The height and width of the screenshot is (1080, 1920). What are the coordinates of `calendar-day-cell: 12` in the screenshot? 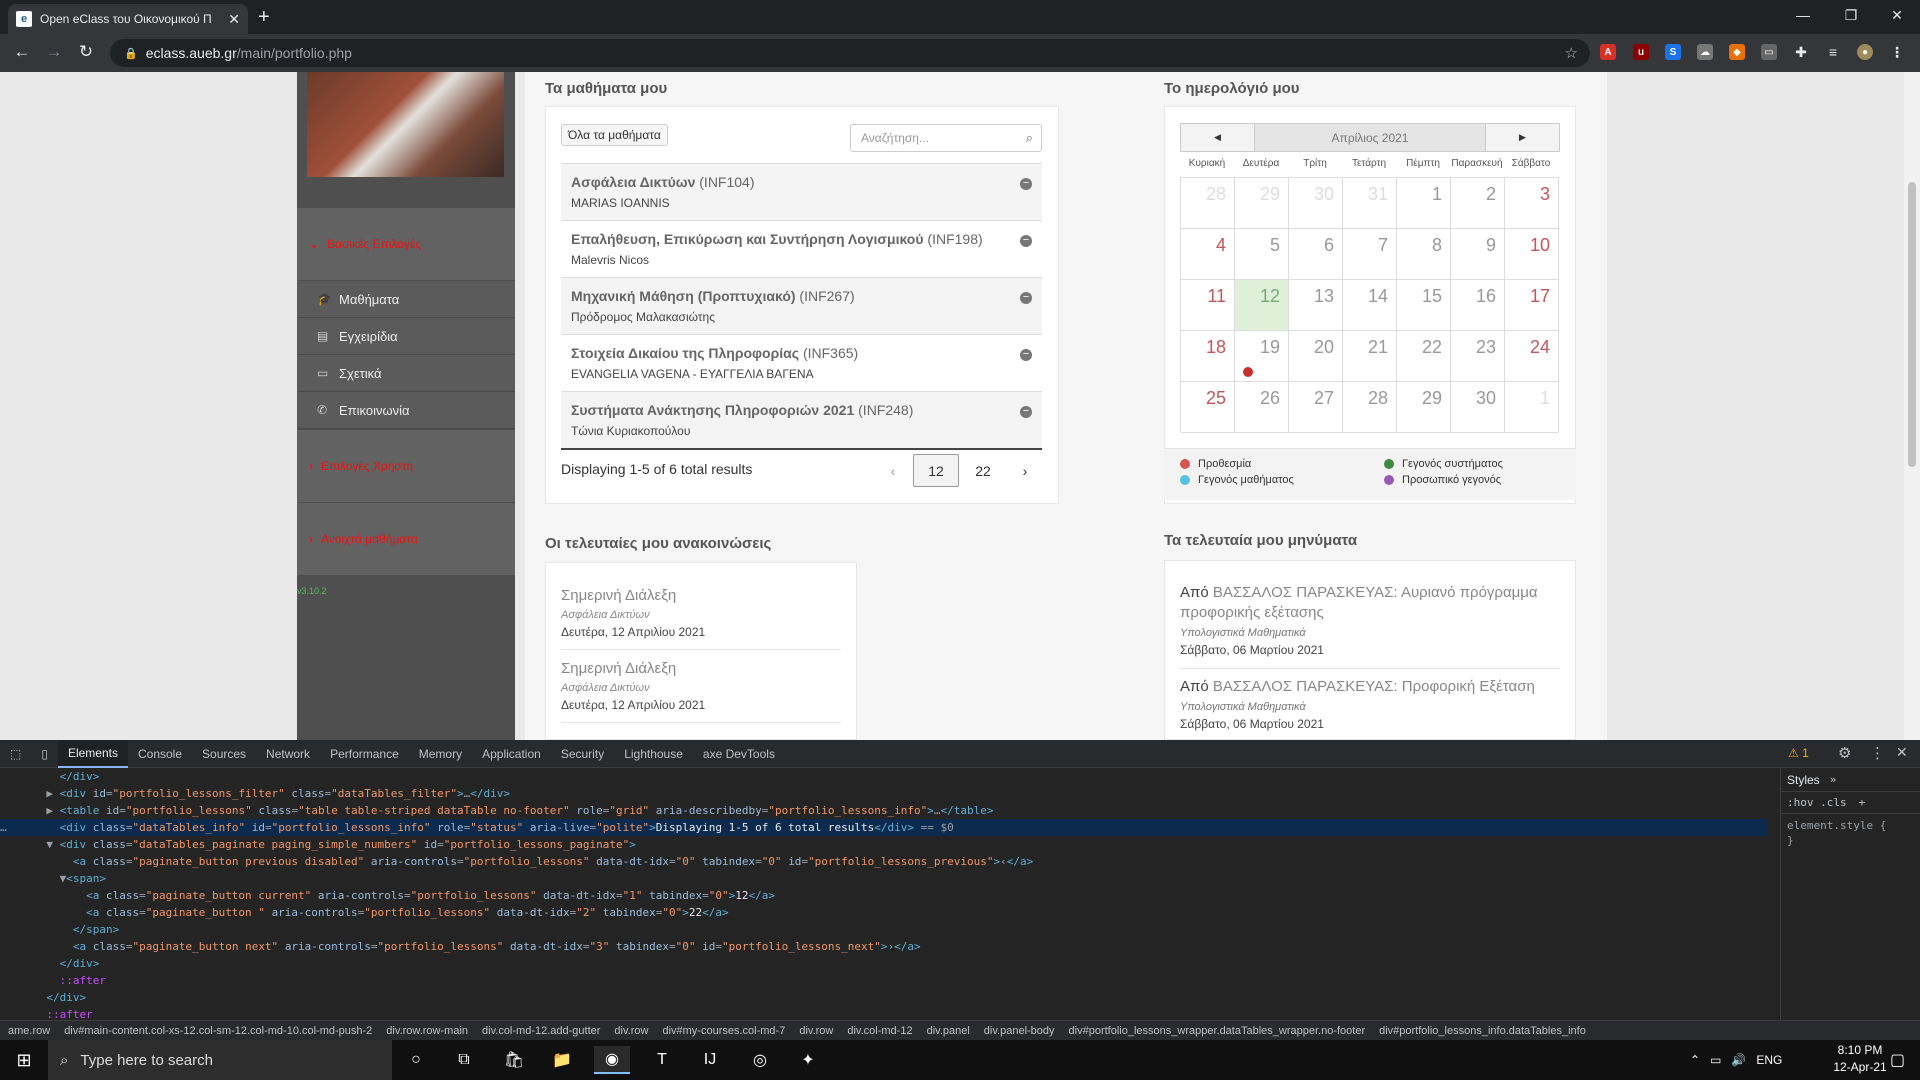 It's located at (1262, 305).